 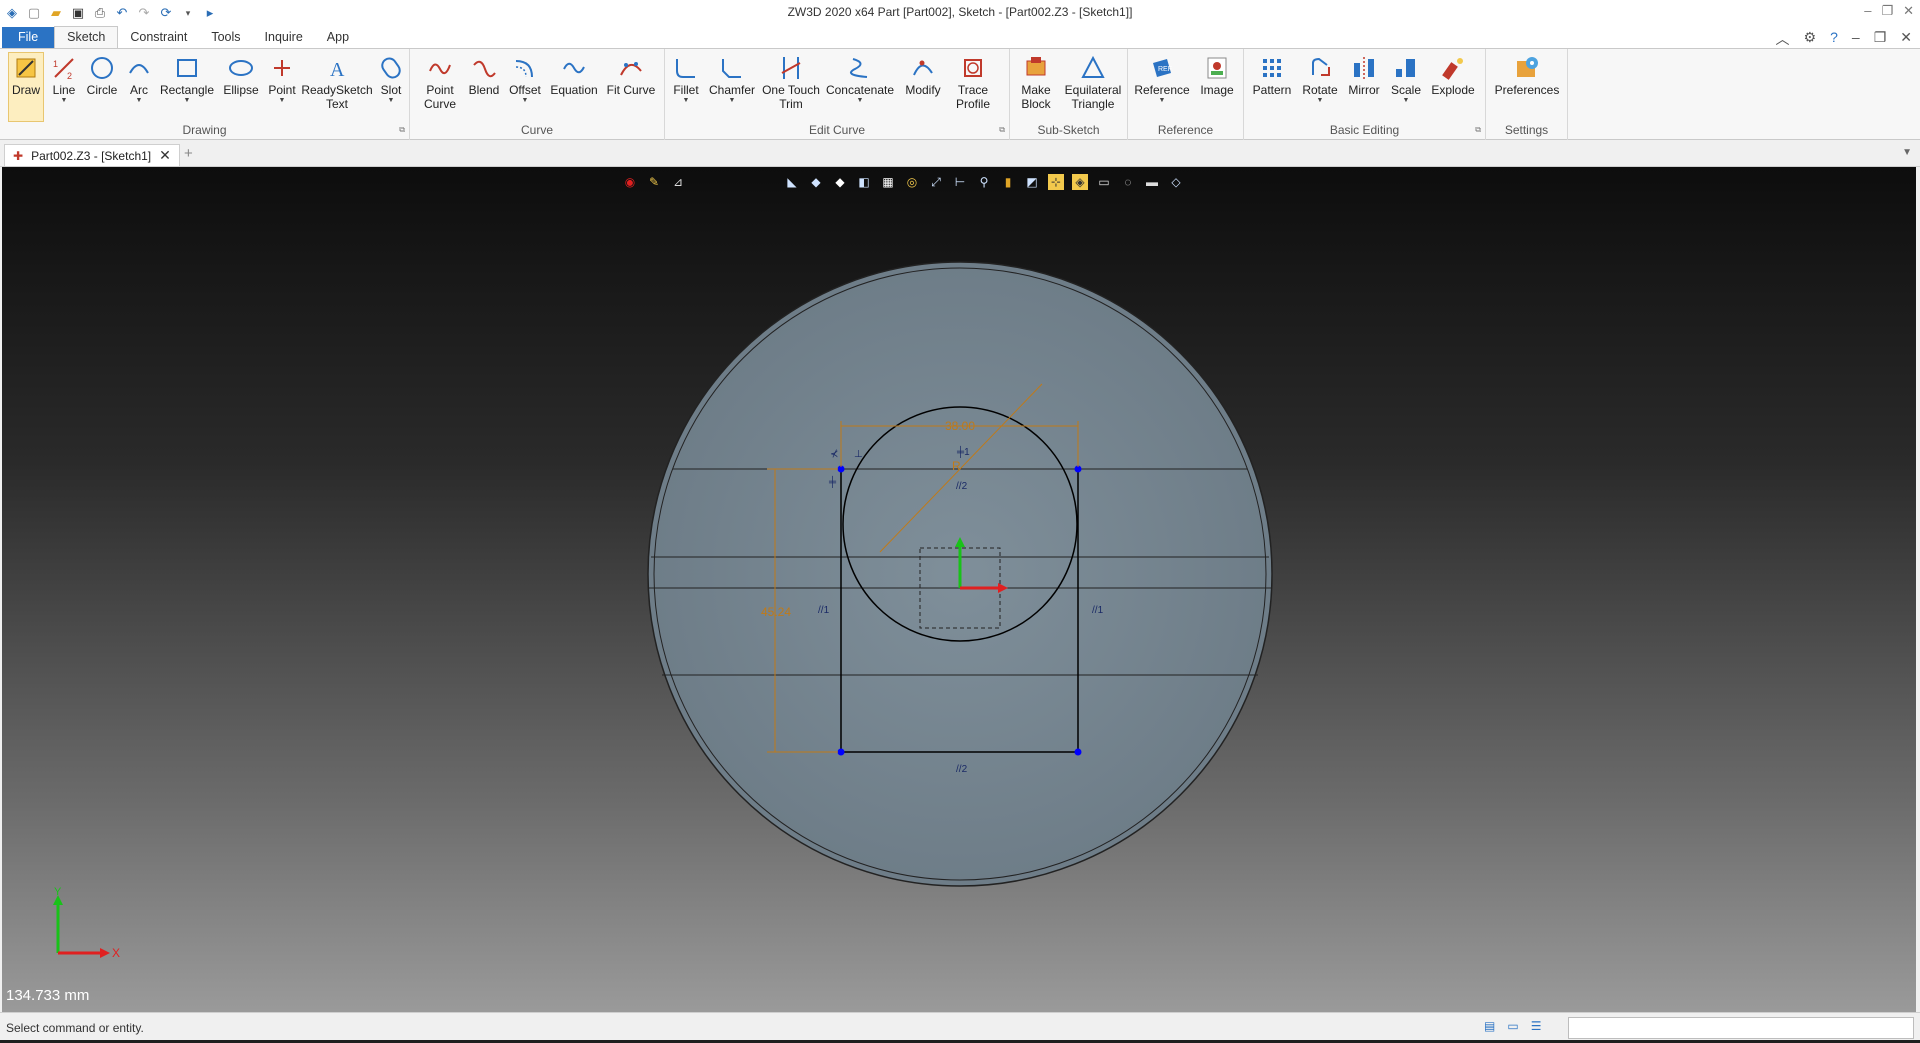 I want to click on reference-button: REF Reference ▼, so click(x=1162, y=79).